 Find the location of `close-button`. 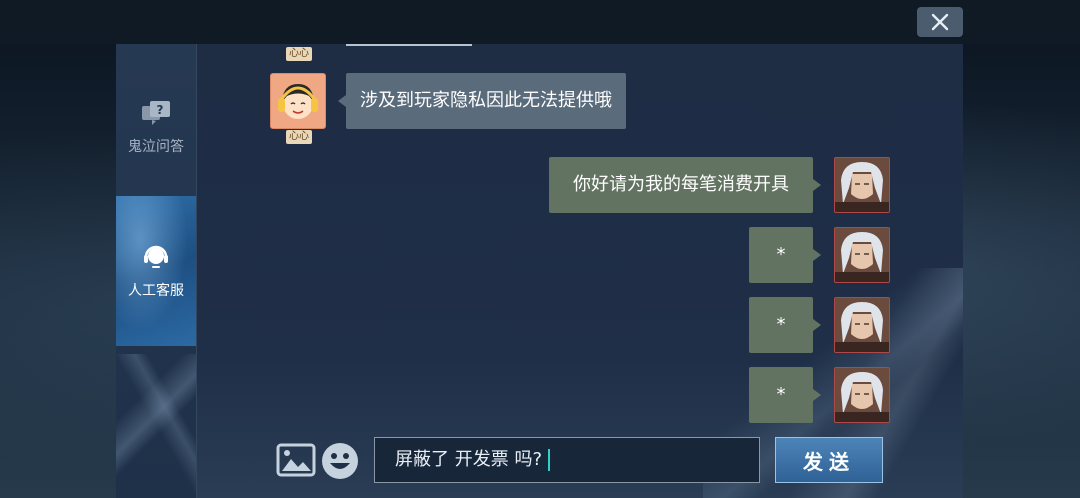

close-button is located at coordinates (940, 22).